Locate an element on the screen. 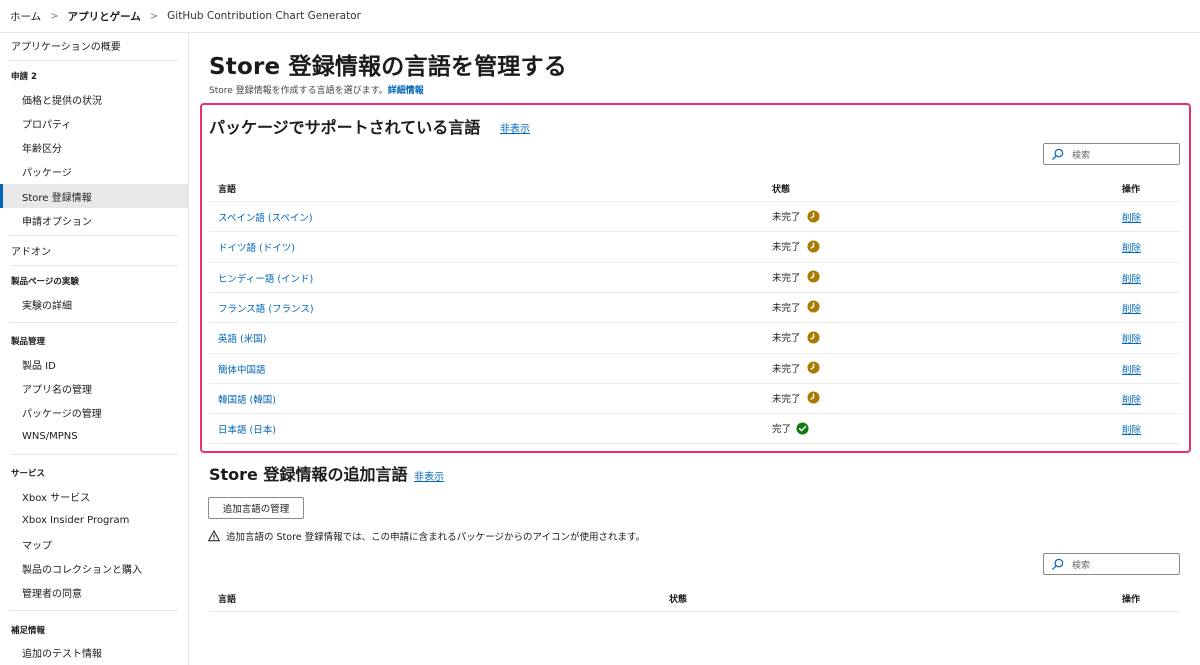 The height and width of the screenshot is (665, 1200). sidebar-header-services: サービス is located at coordinates (28, 474).